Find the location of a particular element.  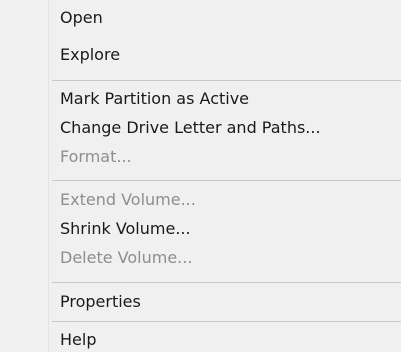

menu-item-mark-partition-active: Mark Partition as Active is located at coordinates (154, 99).